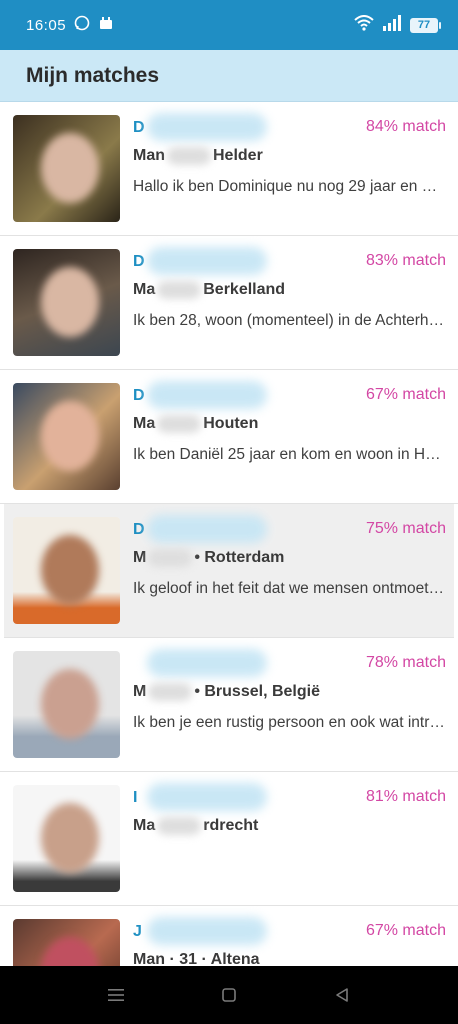  What do you see at coordinates (342, 995) in the screenshot?
I see `back-icon` at bounding box center [342, 995].